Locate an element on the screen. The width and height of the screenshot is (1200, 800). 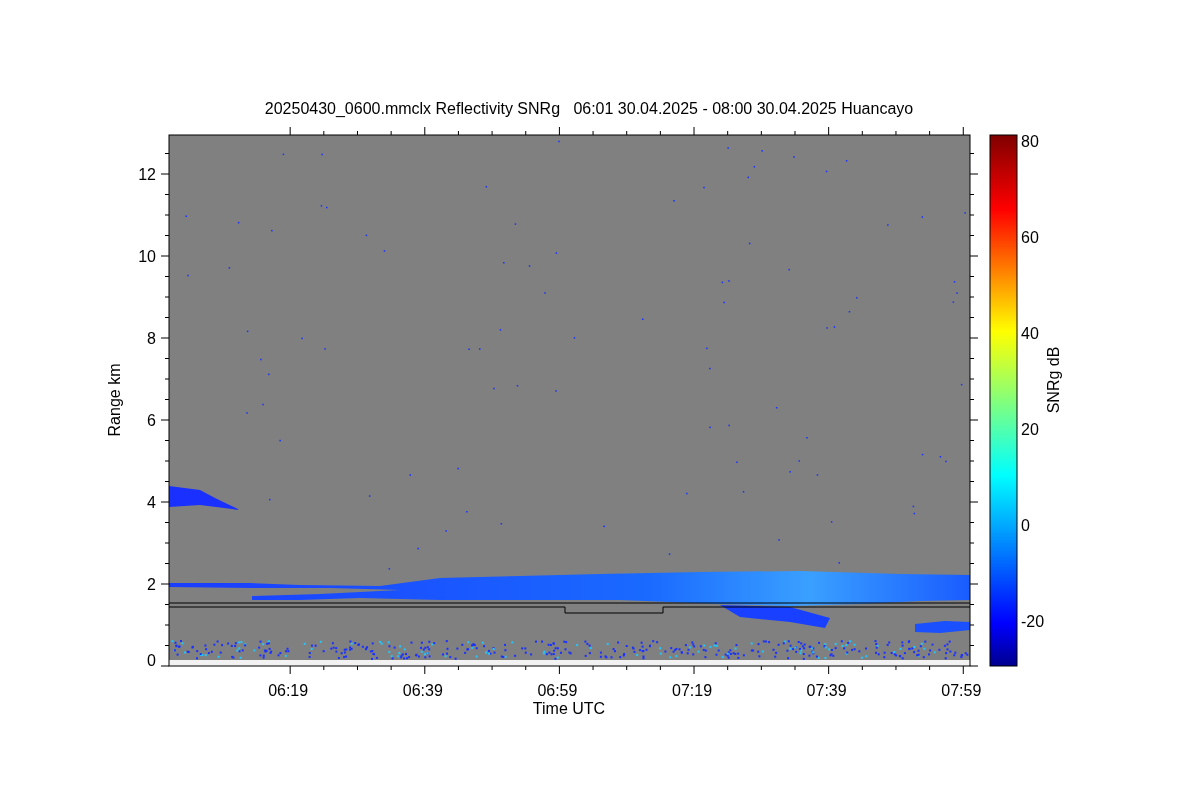
tick-label: 07:19 is located at coordinates (692, 690).